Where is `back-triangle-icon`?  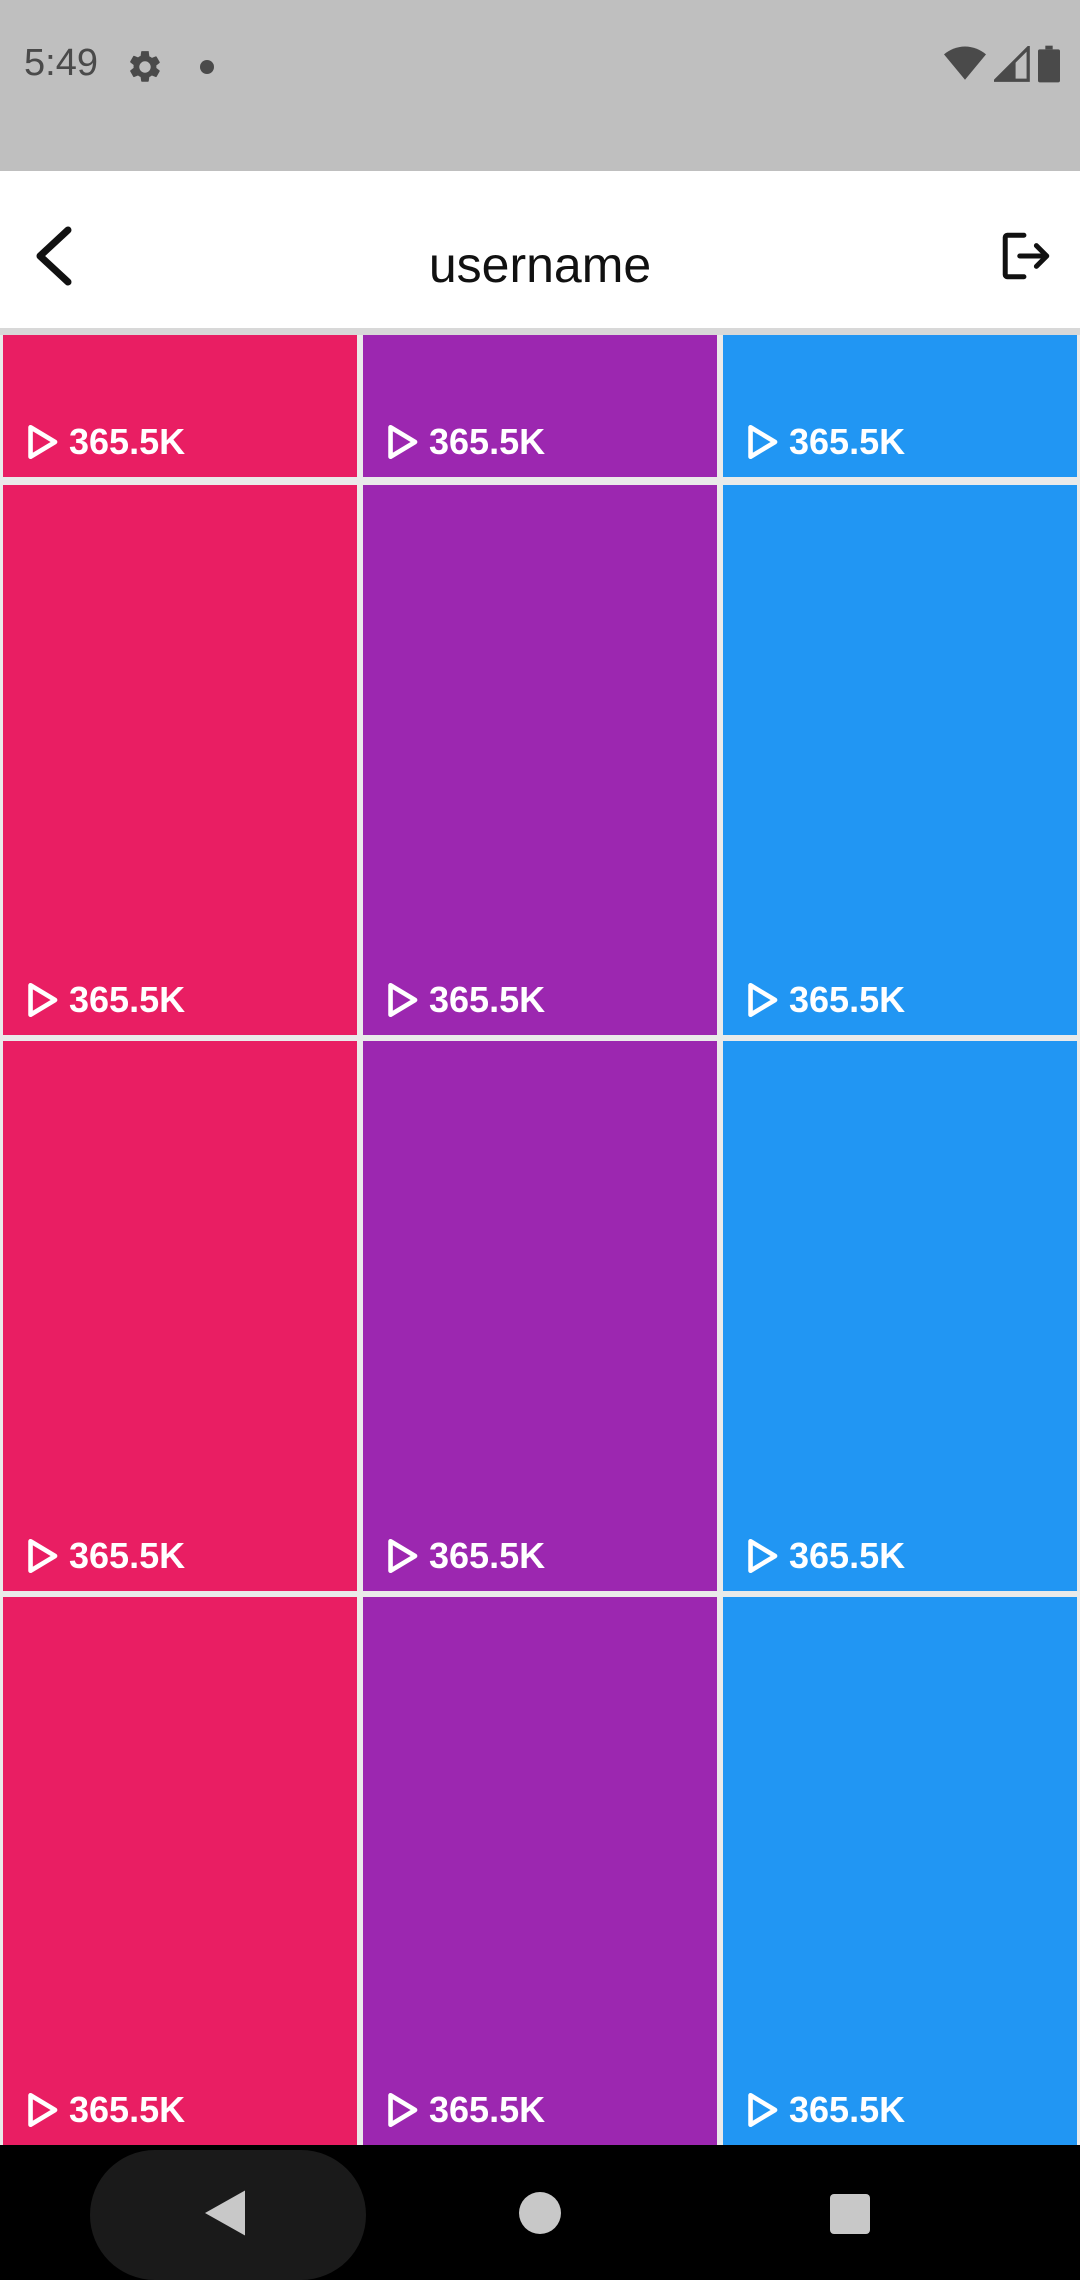
back-triangle-icon is located at coordinates (225, 2213).